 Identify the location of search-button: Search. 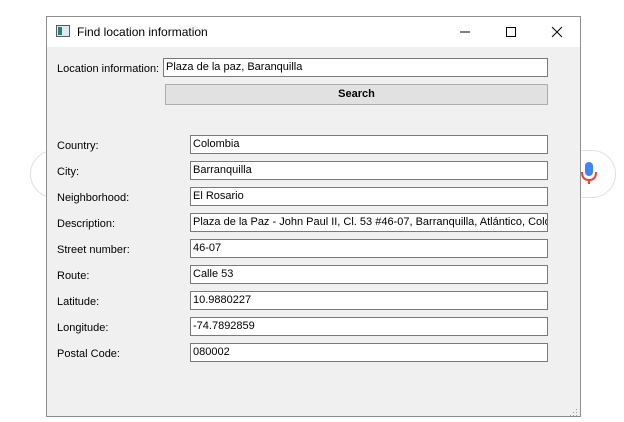
(356, 94).